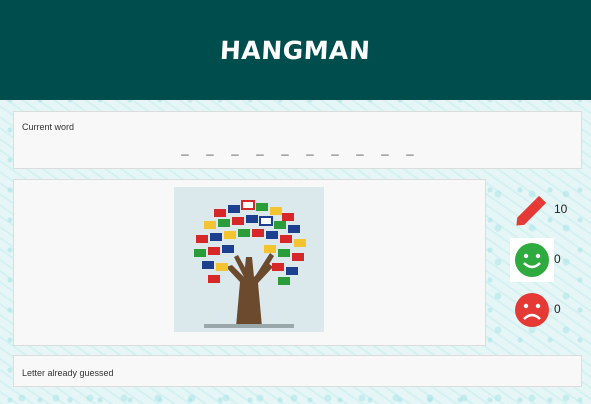 Image resolution: width=591 pixels, height=404 pixels. What do you see at coordinates (68, 373) in the screenshot?
I see `guessed-letters-label: Letter already guessed` at bounding box center [68, 373].